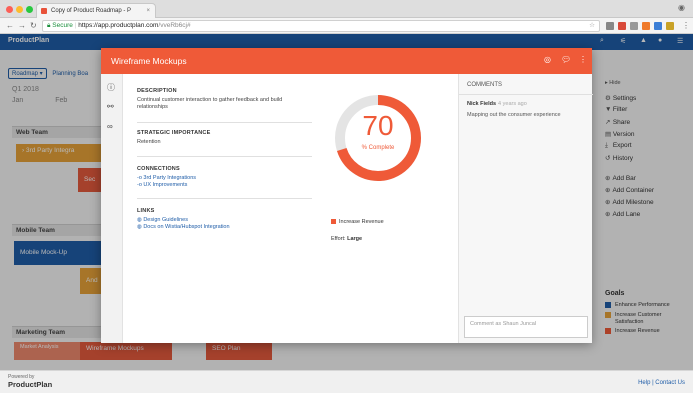 This screenshot has height=393, width=693. Describe the element at coordinates (224, 227) in the screenshot. I see `external-link: ◍ Docs on Wistia/Hubspot Integration` at that location.